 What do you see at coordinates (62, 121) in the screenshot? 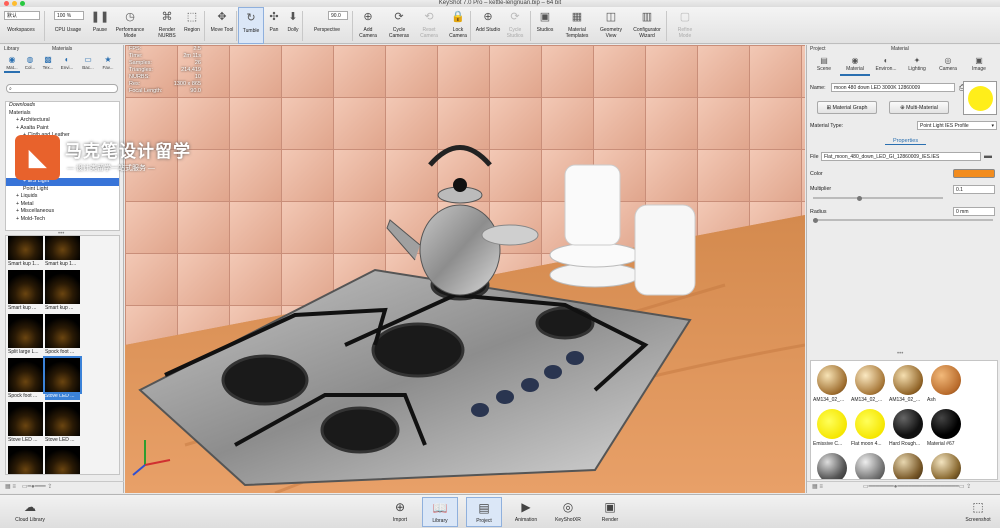
I see `tree-item: + Architectural` at bounding box center [62, 121].